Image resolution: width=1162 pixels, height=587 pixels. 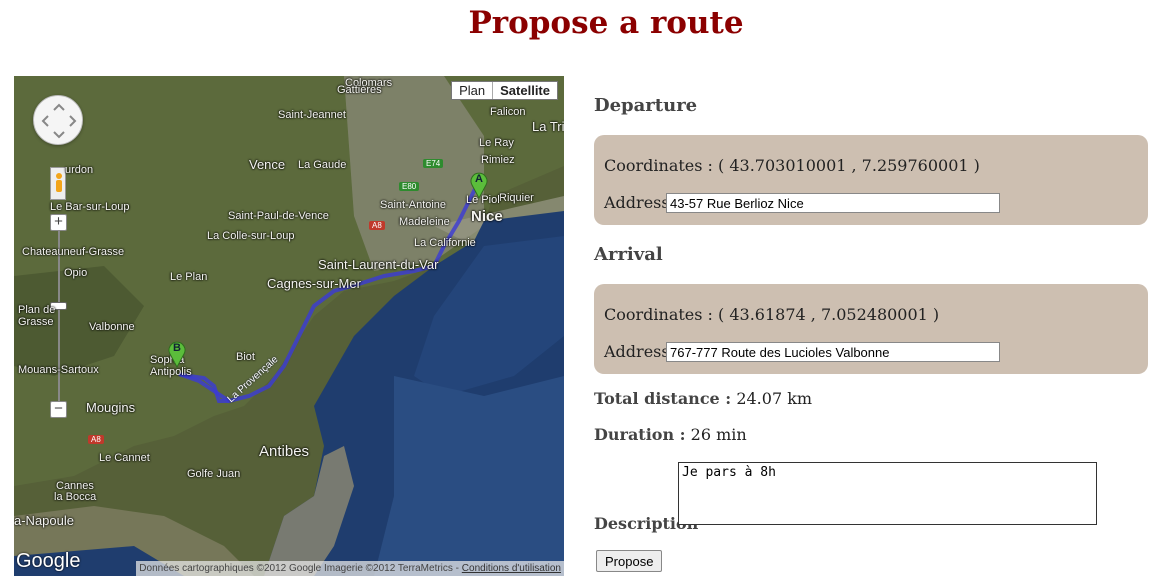 What do you see at coordinates (508, 112) in the screenshot?
I see `map-place-label: Falicon` at bounding box center [508, 112].